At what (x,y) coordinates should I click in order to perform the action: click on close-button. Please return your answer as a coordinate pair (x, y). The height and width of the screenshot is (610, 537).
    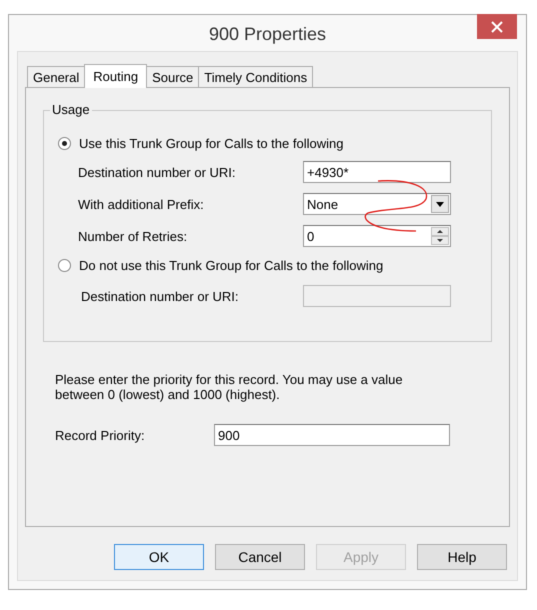
    Looking at the image, I should click on (497, 26).